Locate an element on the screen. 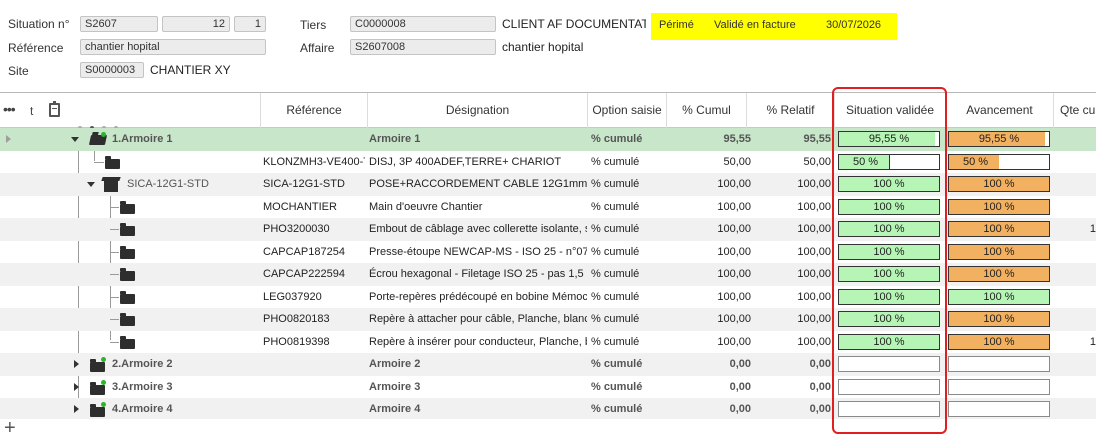 This screenshot has height=444, width=1096. situation-number-field: 12 is located at coordinates (196, 24).